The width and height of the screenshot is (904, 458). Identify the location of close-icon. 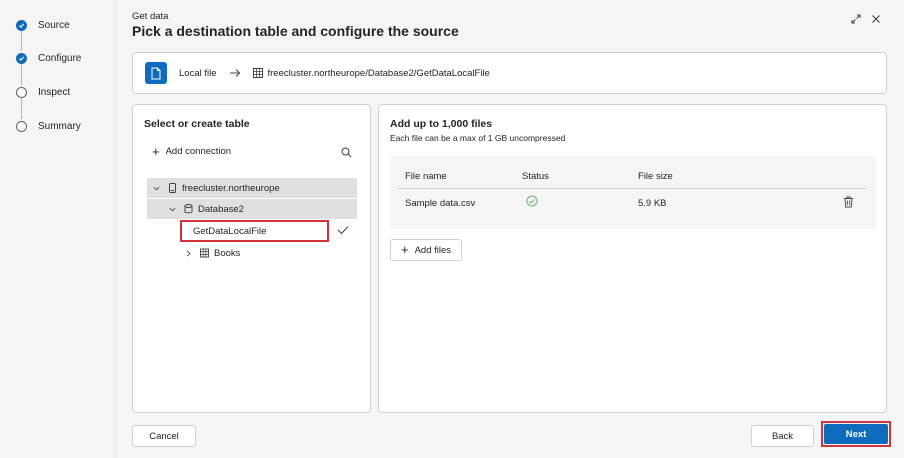
(876, 19).